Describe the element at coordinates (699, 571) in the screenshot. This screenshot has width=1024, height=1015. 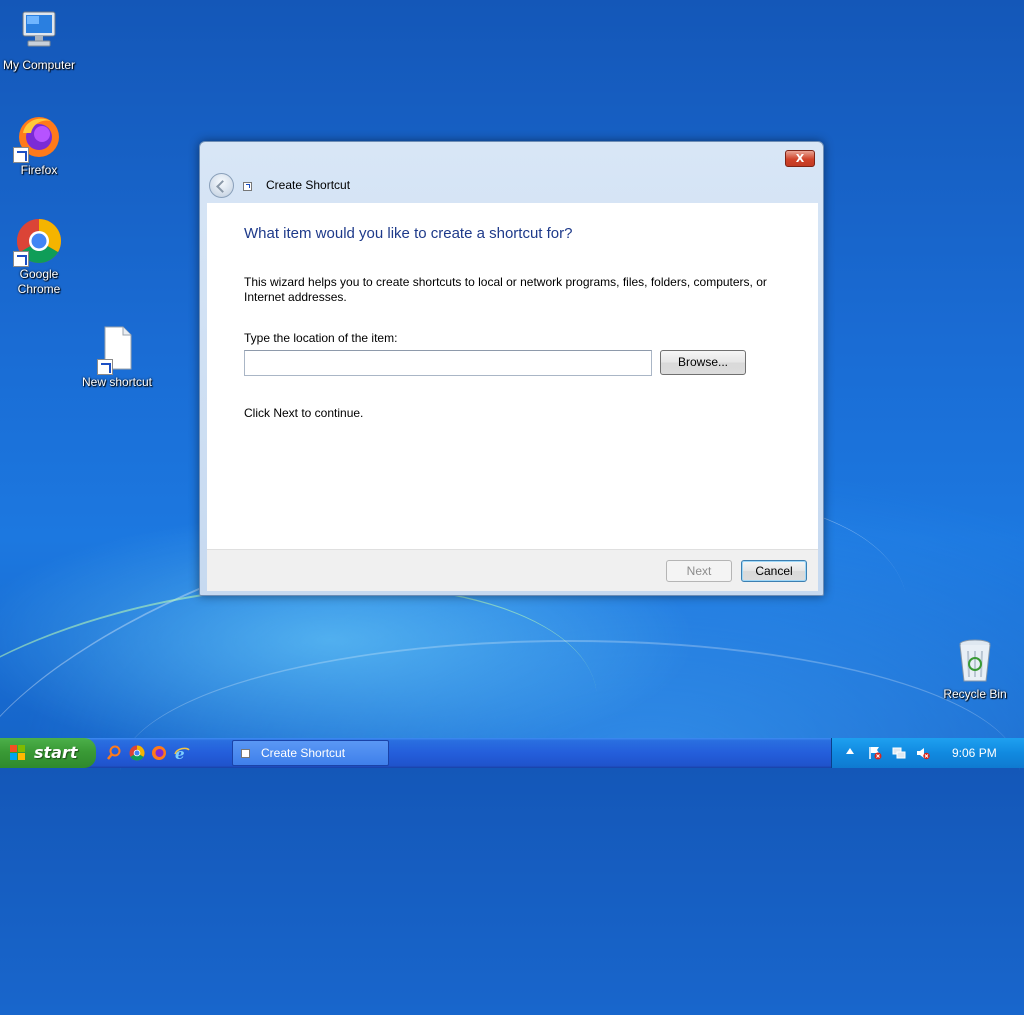
I see `next-button: Next` at that location.